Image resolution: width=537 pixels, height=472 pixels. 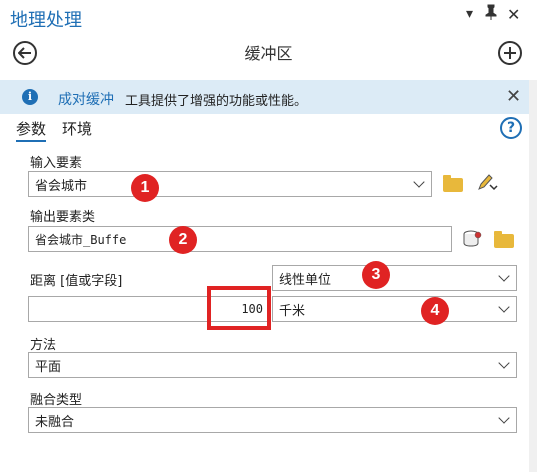 I want to click on input-features-select: 省会城市, so click(x=230, y=184).